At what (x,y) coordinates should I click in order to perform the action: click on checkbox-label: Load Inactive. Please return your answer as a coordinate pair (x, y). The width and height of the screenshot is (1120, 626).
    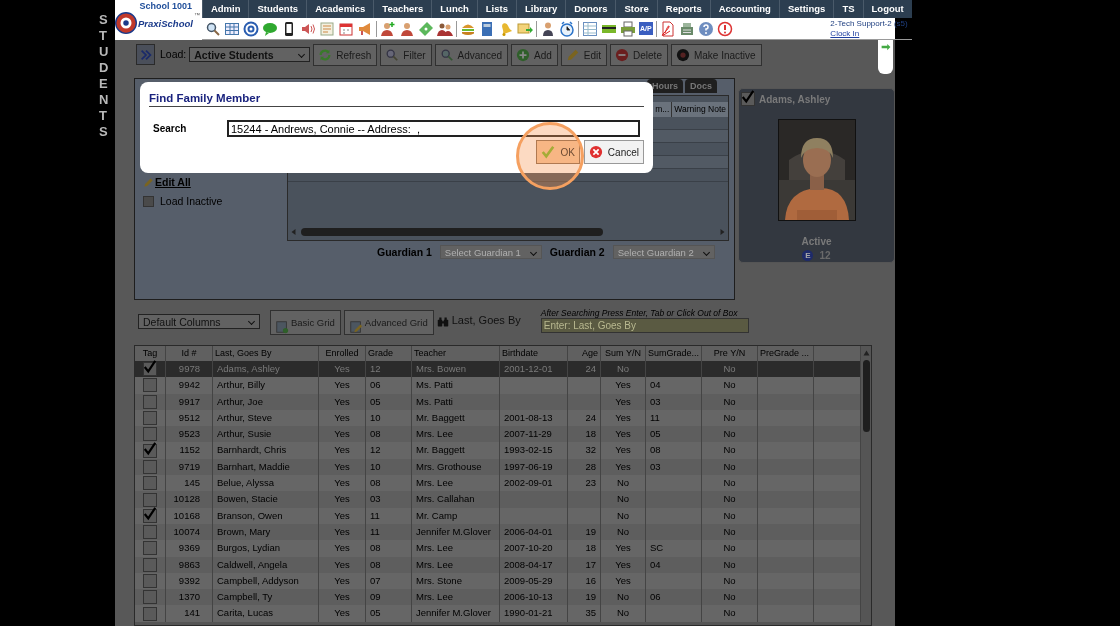
    Looking at the image, I should click on (191, 201).